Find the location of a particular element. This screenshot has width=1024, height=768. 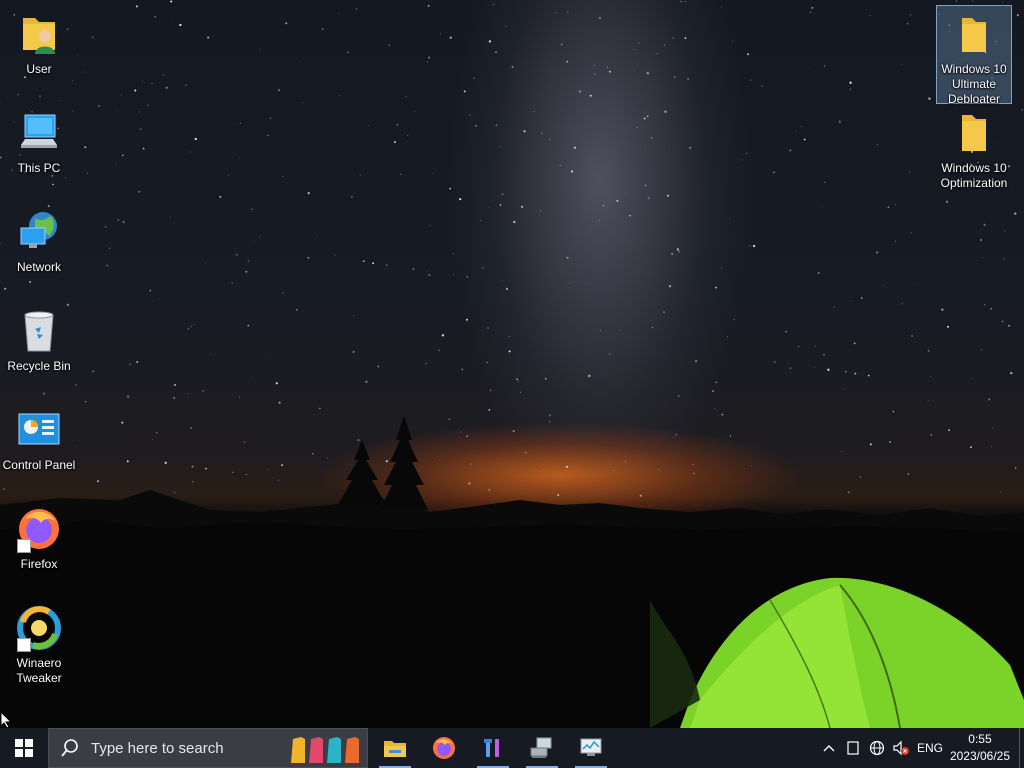

taskbar-system-monitor is located at coordinates (591, 748).